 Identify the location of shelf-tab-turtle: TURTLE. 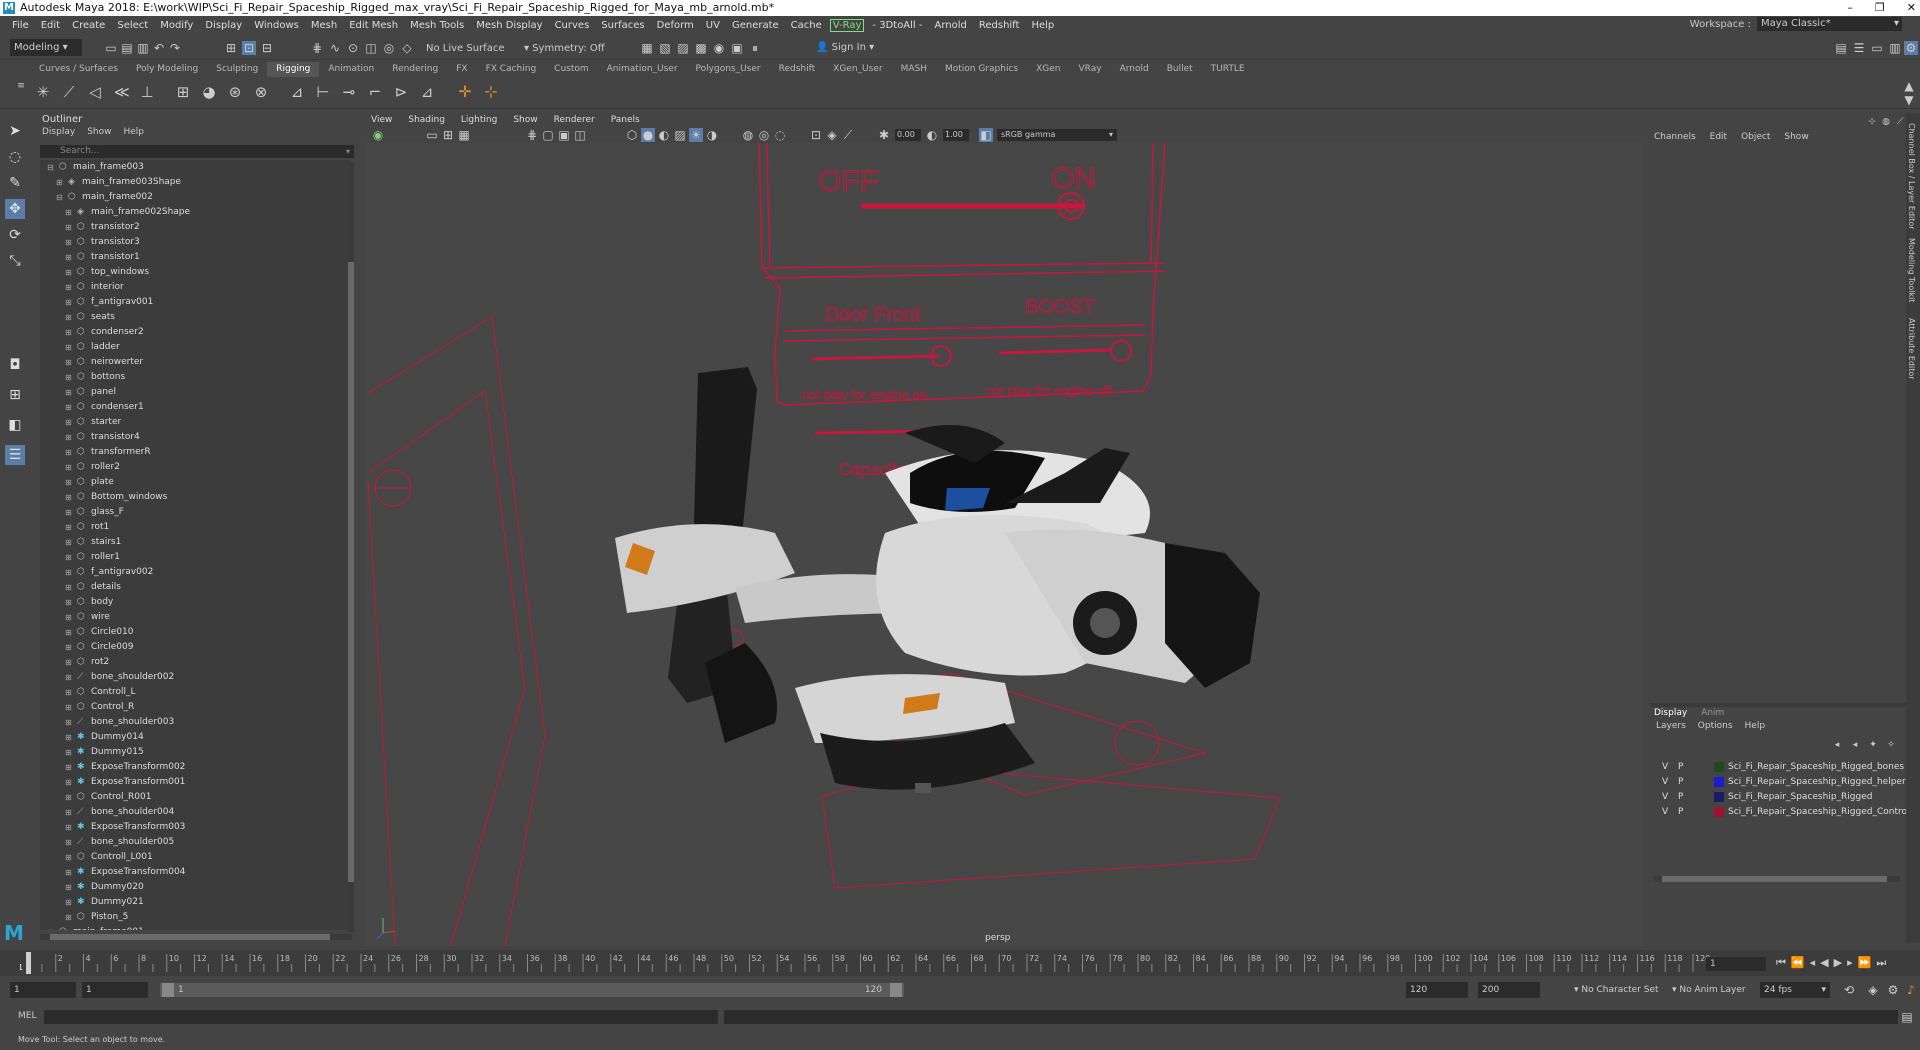
(1228, 69).